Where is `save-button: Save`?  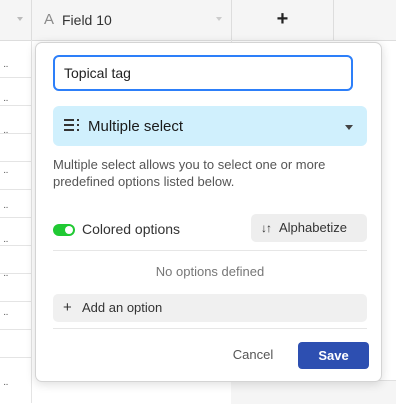 save-button: Save is located at coordinates (333, 355).